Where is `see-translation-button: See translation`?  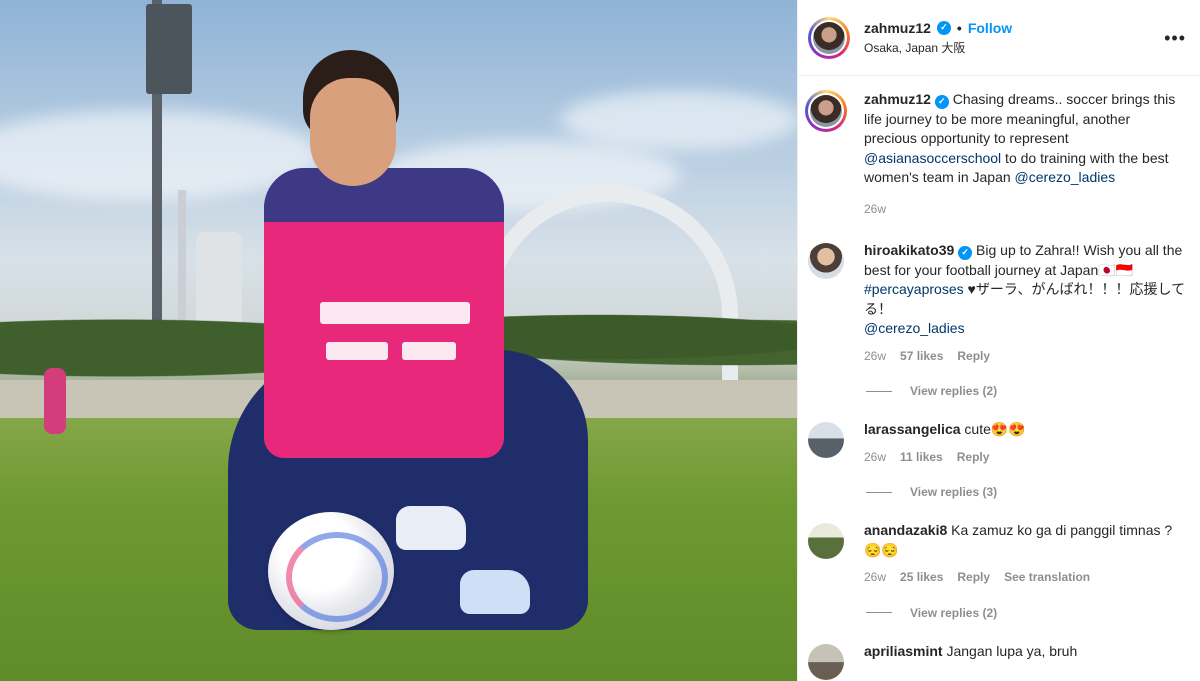 see-translation-button: See translation is located at coordinates (1047, 578).